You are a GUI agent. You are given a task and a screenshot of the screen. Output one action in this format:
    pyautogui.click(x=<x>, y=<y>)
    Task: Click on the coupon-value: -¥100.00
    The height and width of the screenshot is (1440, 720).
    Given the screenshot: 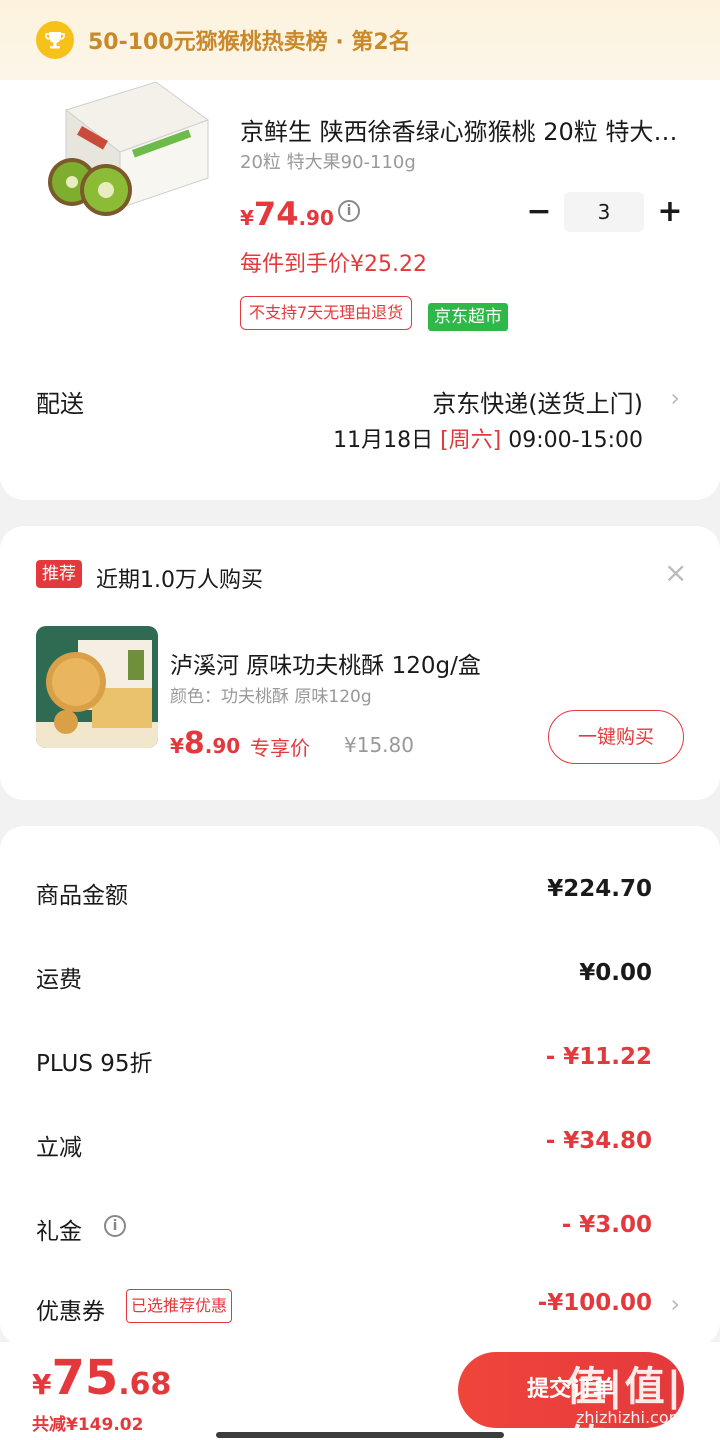 What is the action you would take?
    pyautogui.click(x=595, y=1303)
    